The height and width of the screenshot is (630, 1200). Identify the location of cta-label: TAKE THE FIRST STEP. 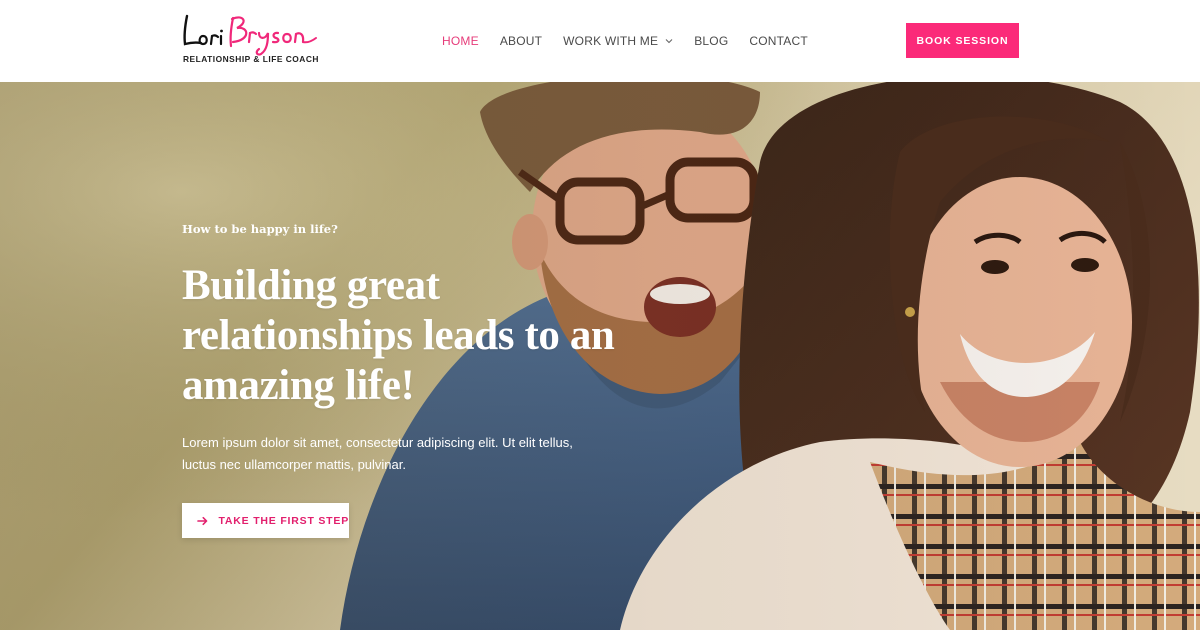
(283, 520).